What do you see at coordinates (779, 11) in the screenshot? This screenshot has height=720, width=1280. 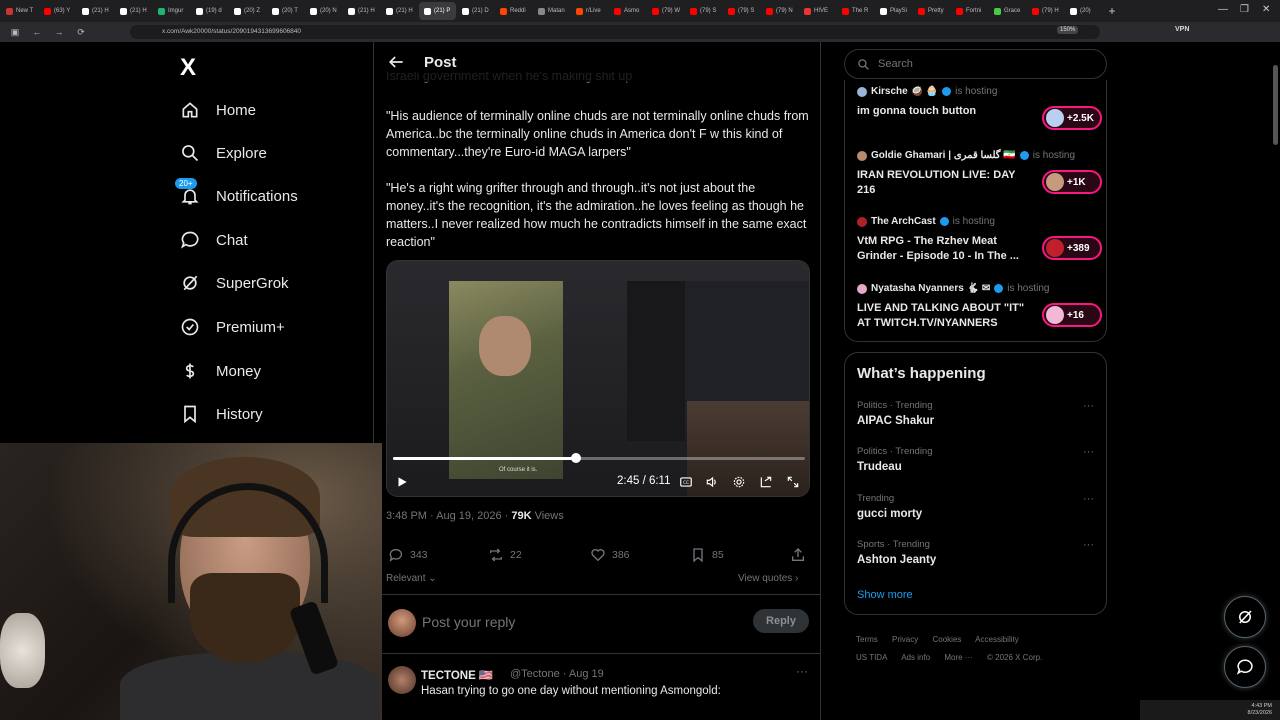 I see `browser-tab: (79) N` at bounding box center [779, 11].